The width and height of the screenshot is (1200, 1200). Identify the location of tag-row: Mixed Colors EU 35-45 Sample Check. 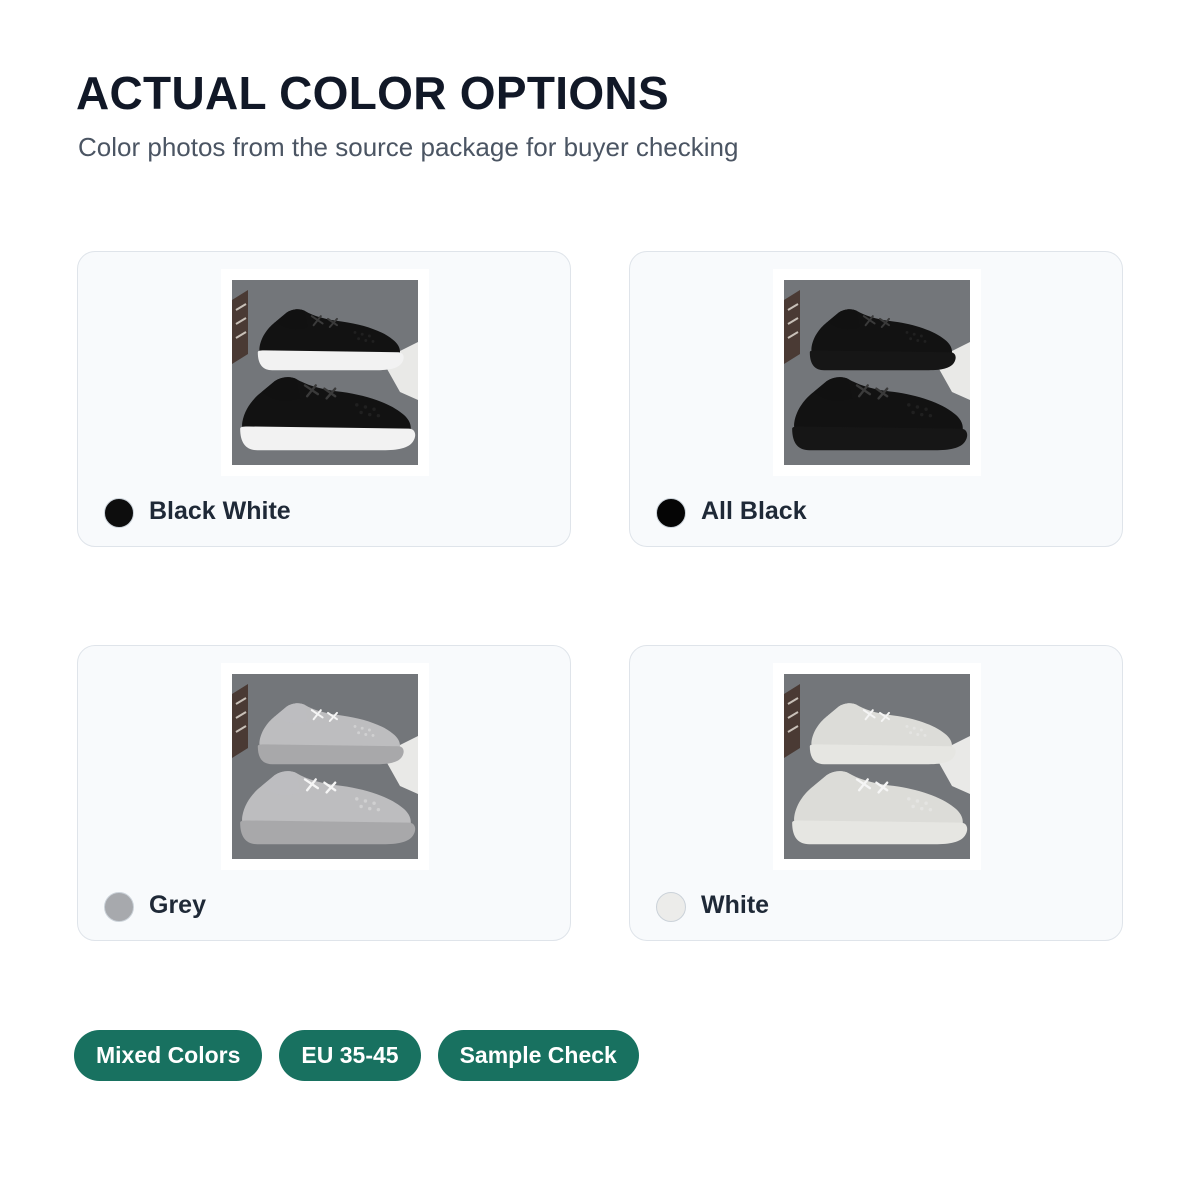
(356, 1055).